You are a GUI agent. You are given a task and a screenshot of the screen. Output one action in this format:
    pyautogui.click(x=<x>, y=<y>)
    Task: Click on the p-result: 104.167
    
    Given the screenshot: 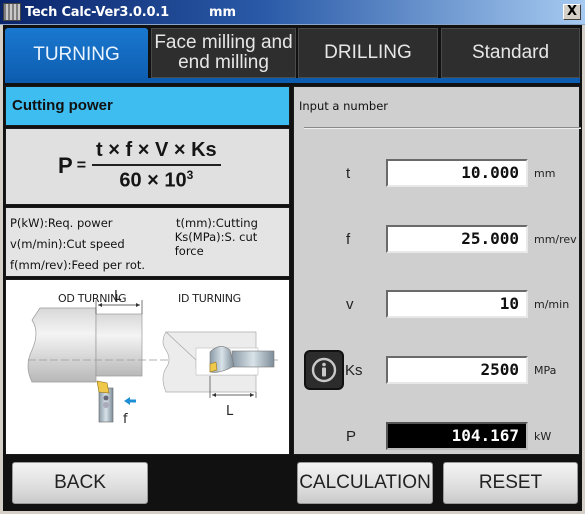 What is the action you would take?
    pyautogui.click(x=457, y=436)
    